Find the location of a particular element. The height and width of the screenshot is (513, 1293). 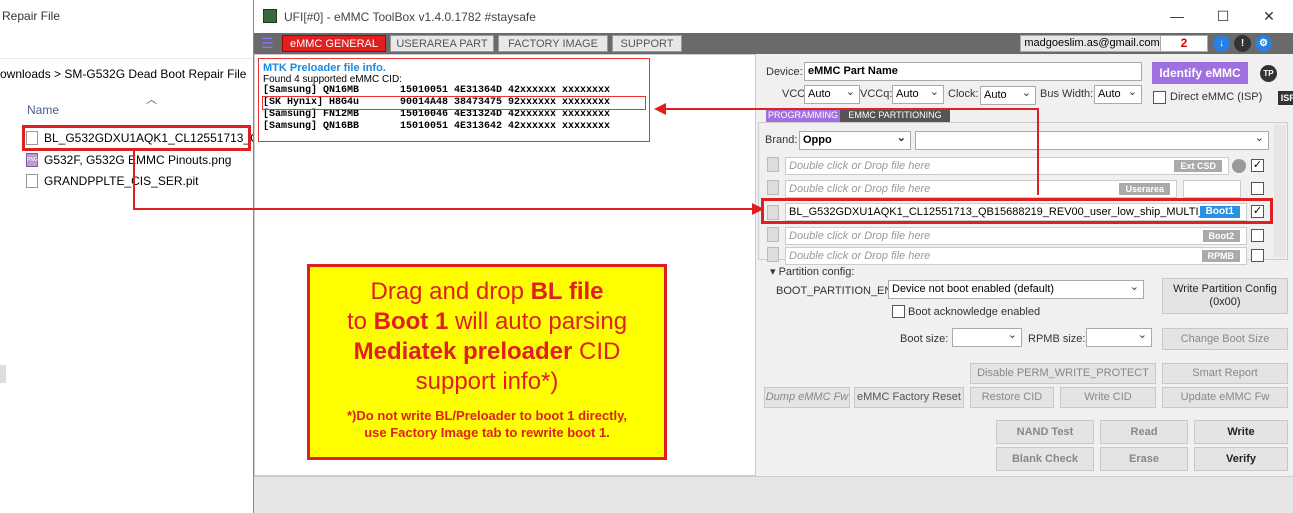

file-item-pinouts: PNG G532F, G532G EMMC Pinouts.png is located at coordinates (128, 160).